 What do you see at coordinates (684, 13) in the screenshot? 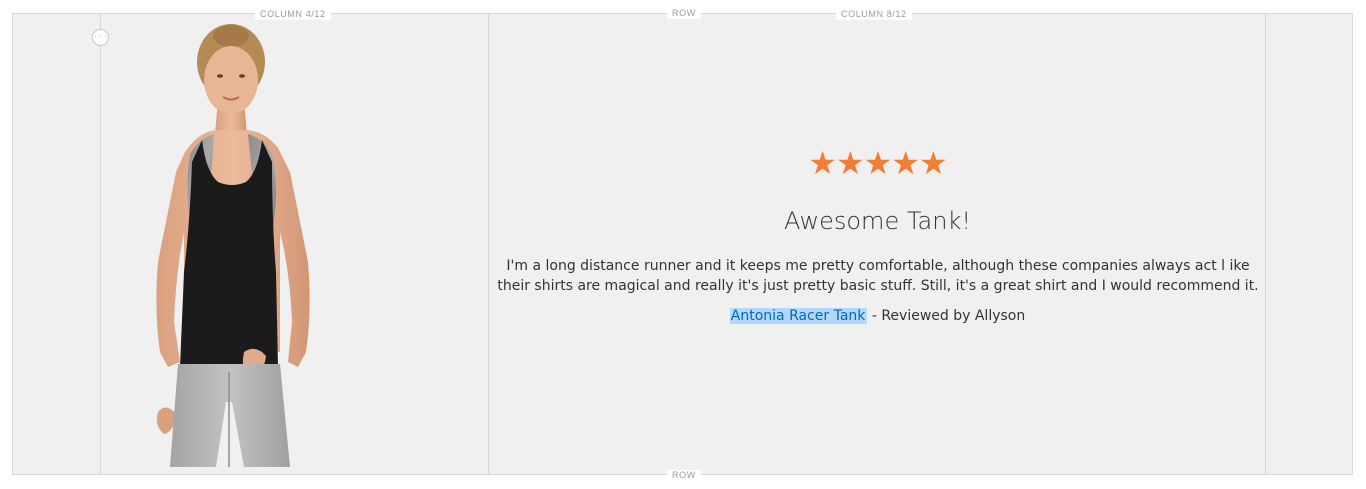
I see `row-top-label: ROW` at bounding box center [684, 13].